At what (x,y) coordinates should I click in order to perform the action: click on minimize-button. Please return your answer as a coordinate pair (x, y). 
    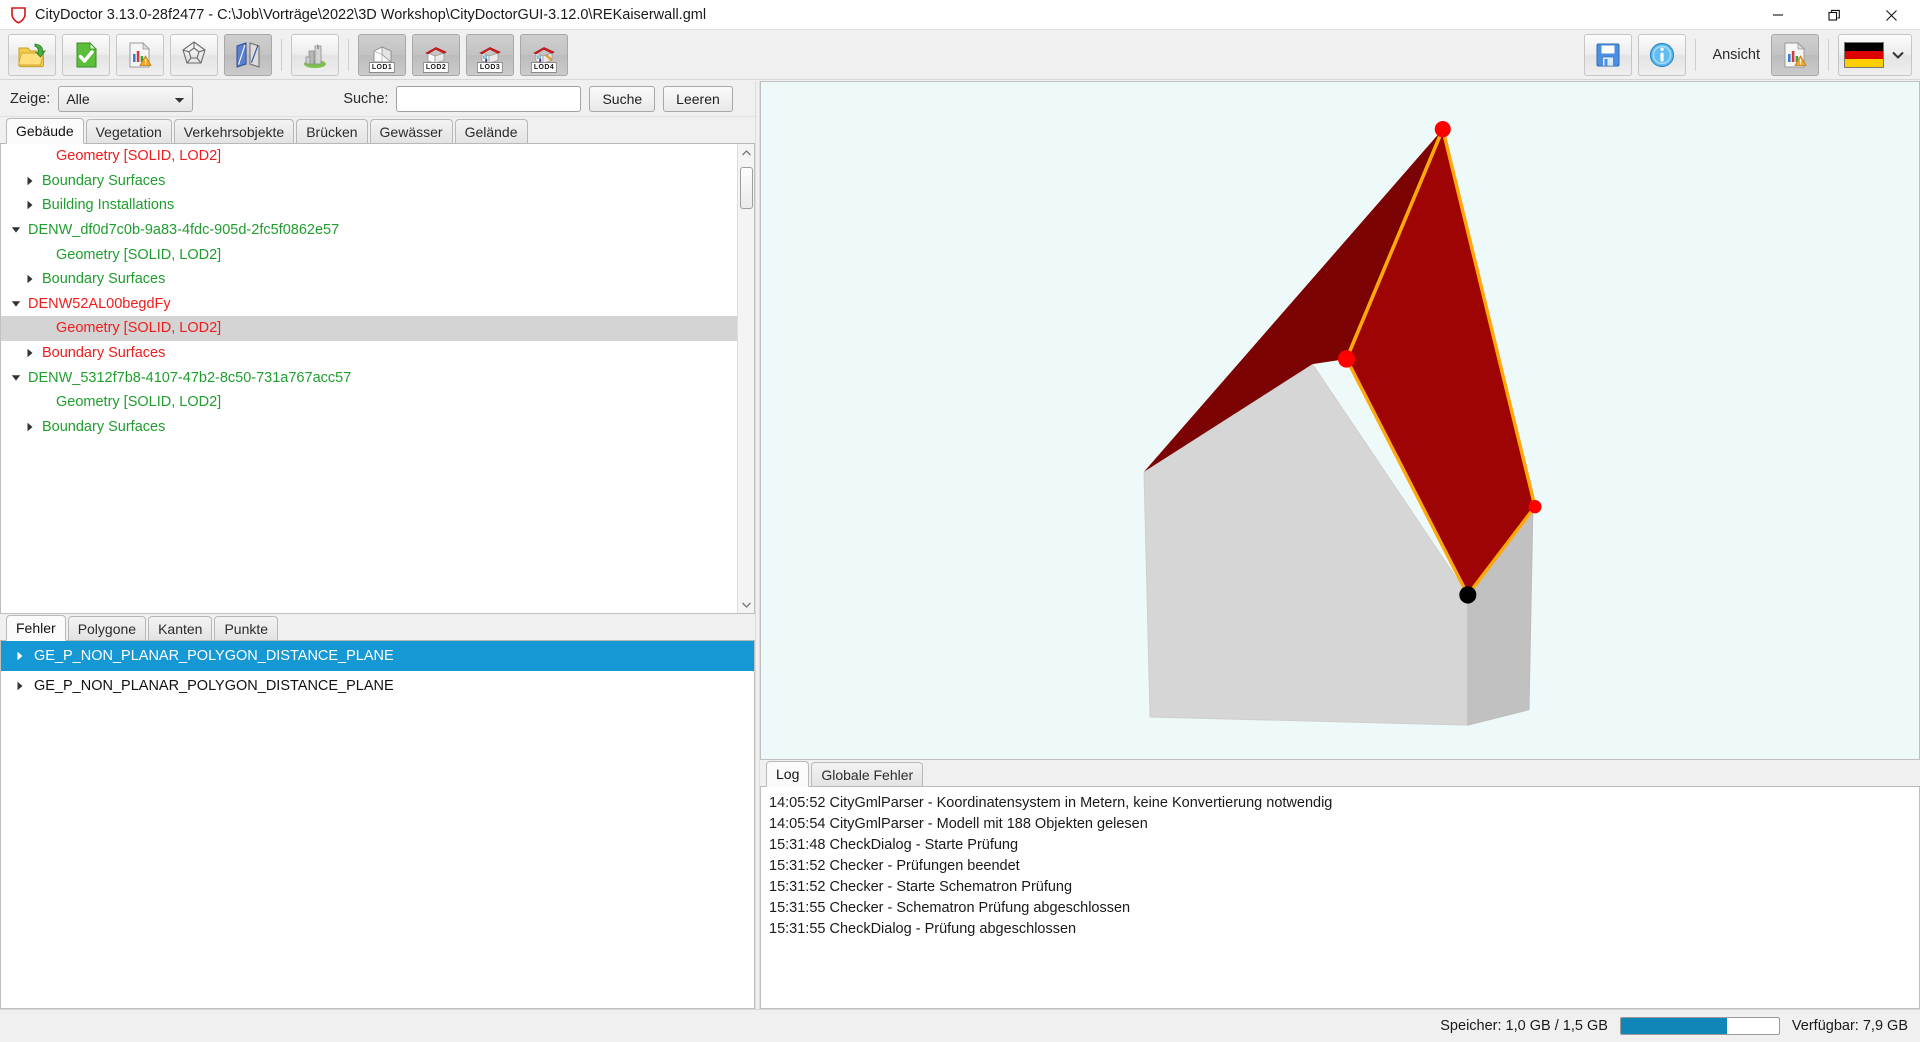
    Looking at the image, I should click on (1777, 15).